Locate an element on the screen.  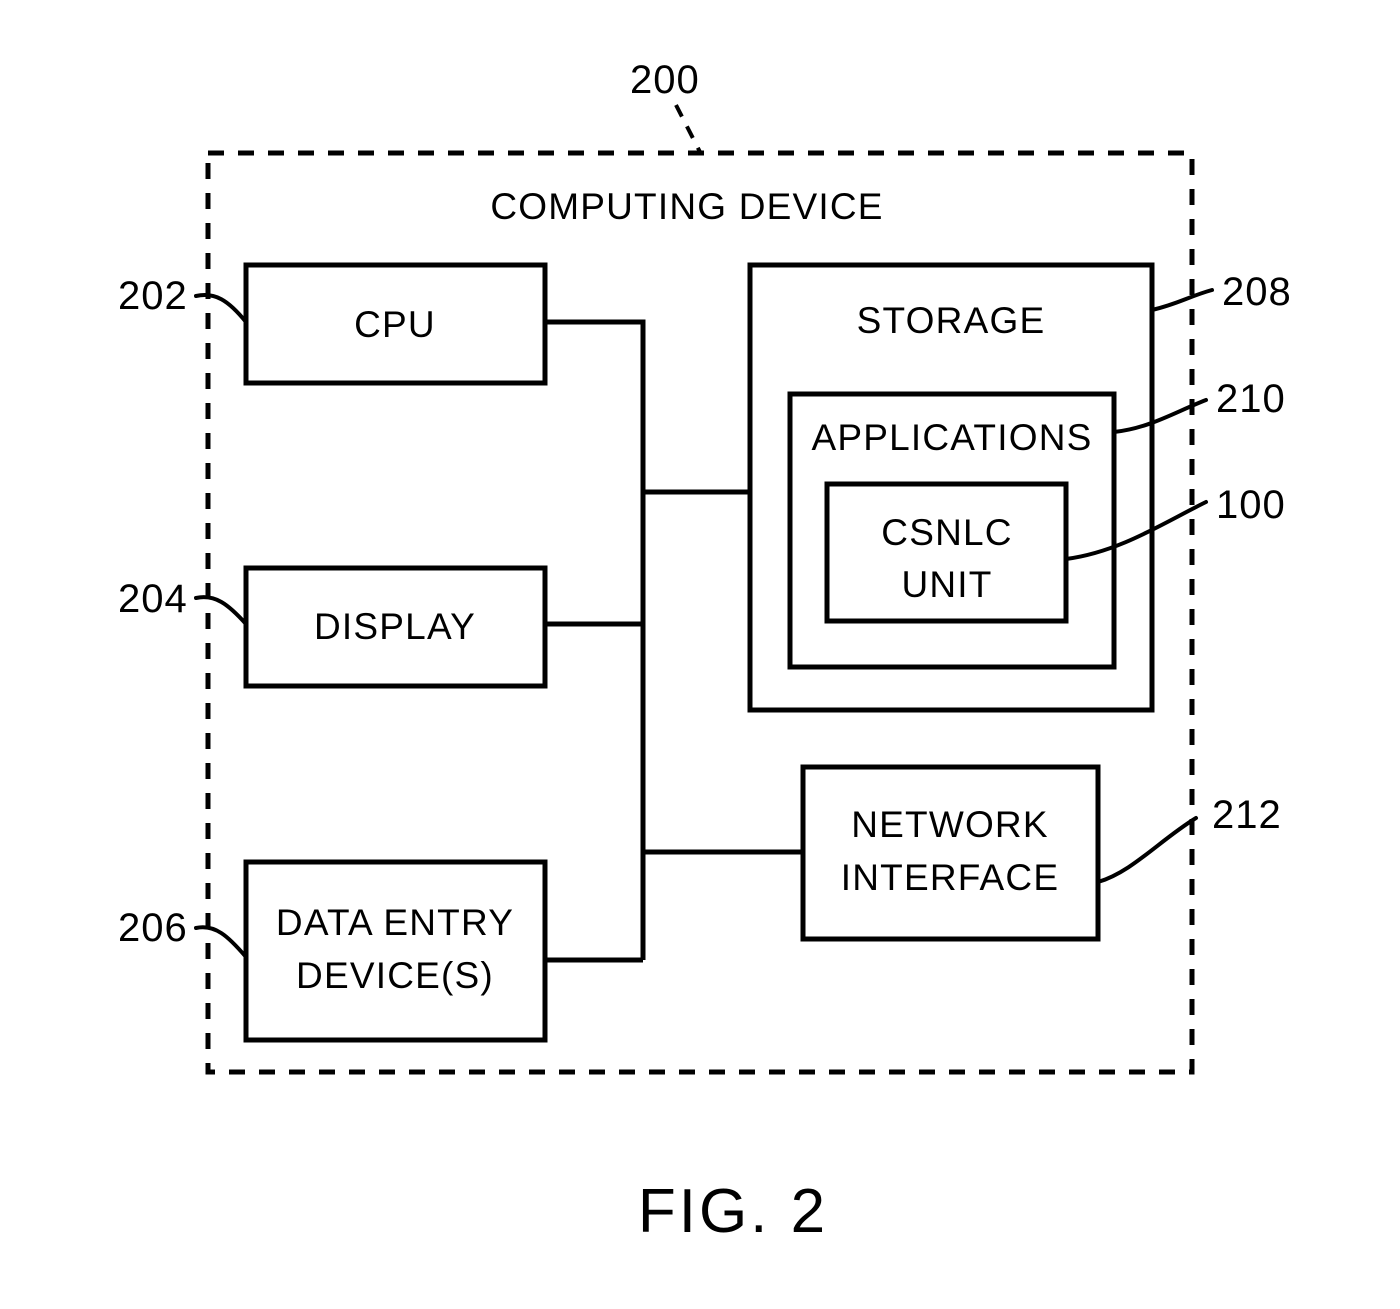
applications-label: APPLICATIONS is located at coordinates (951, 437).